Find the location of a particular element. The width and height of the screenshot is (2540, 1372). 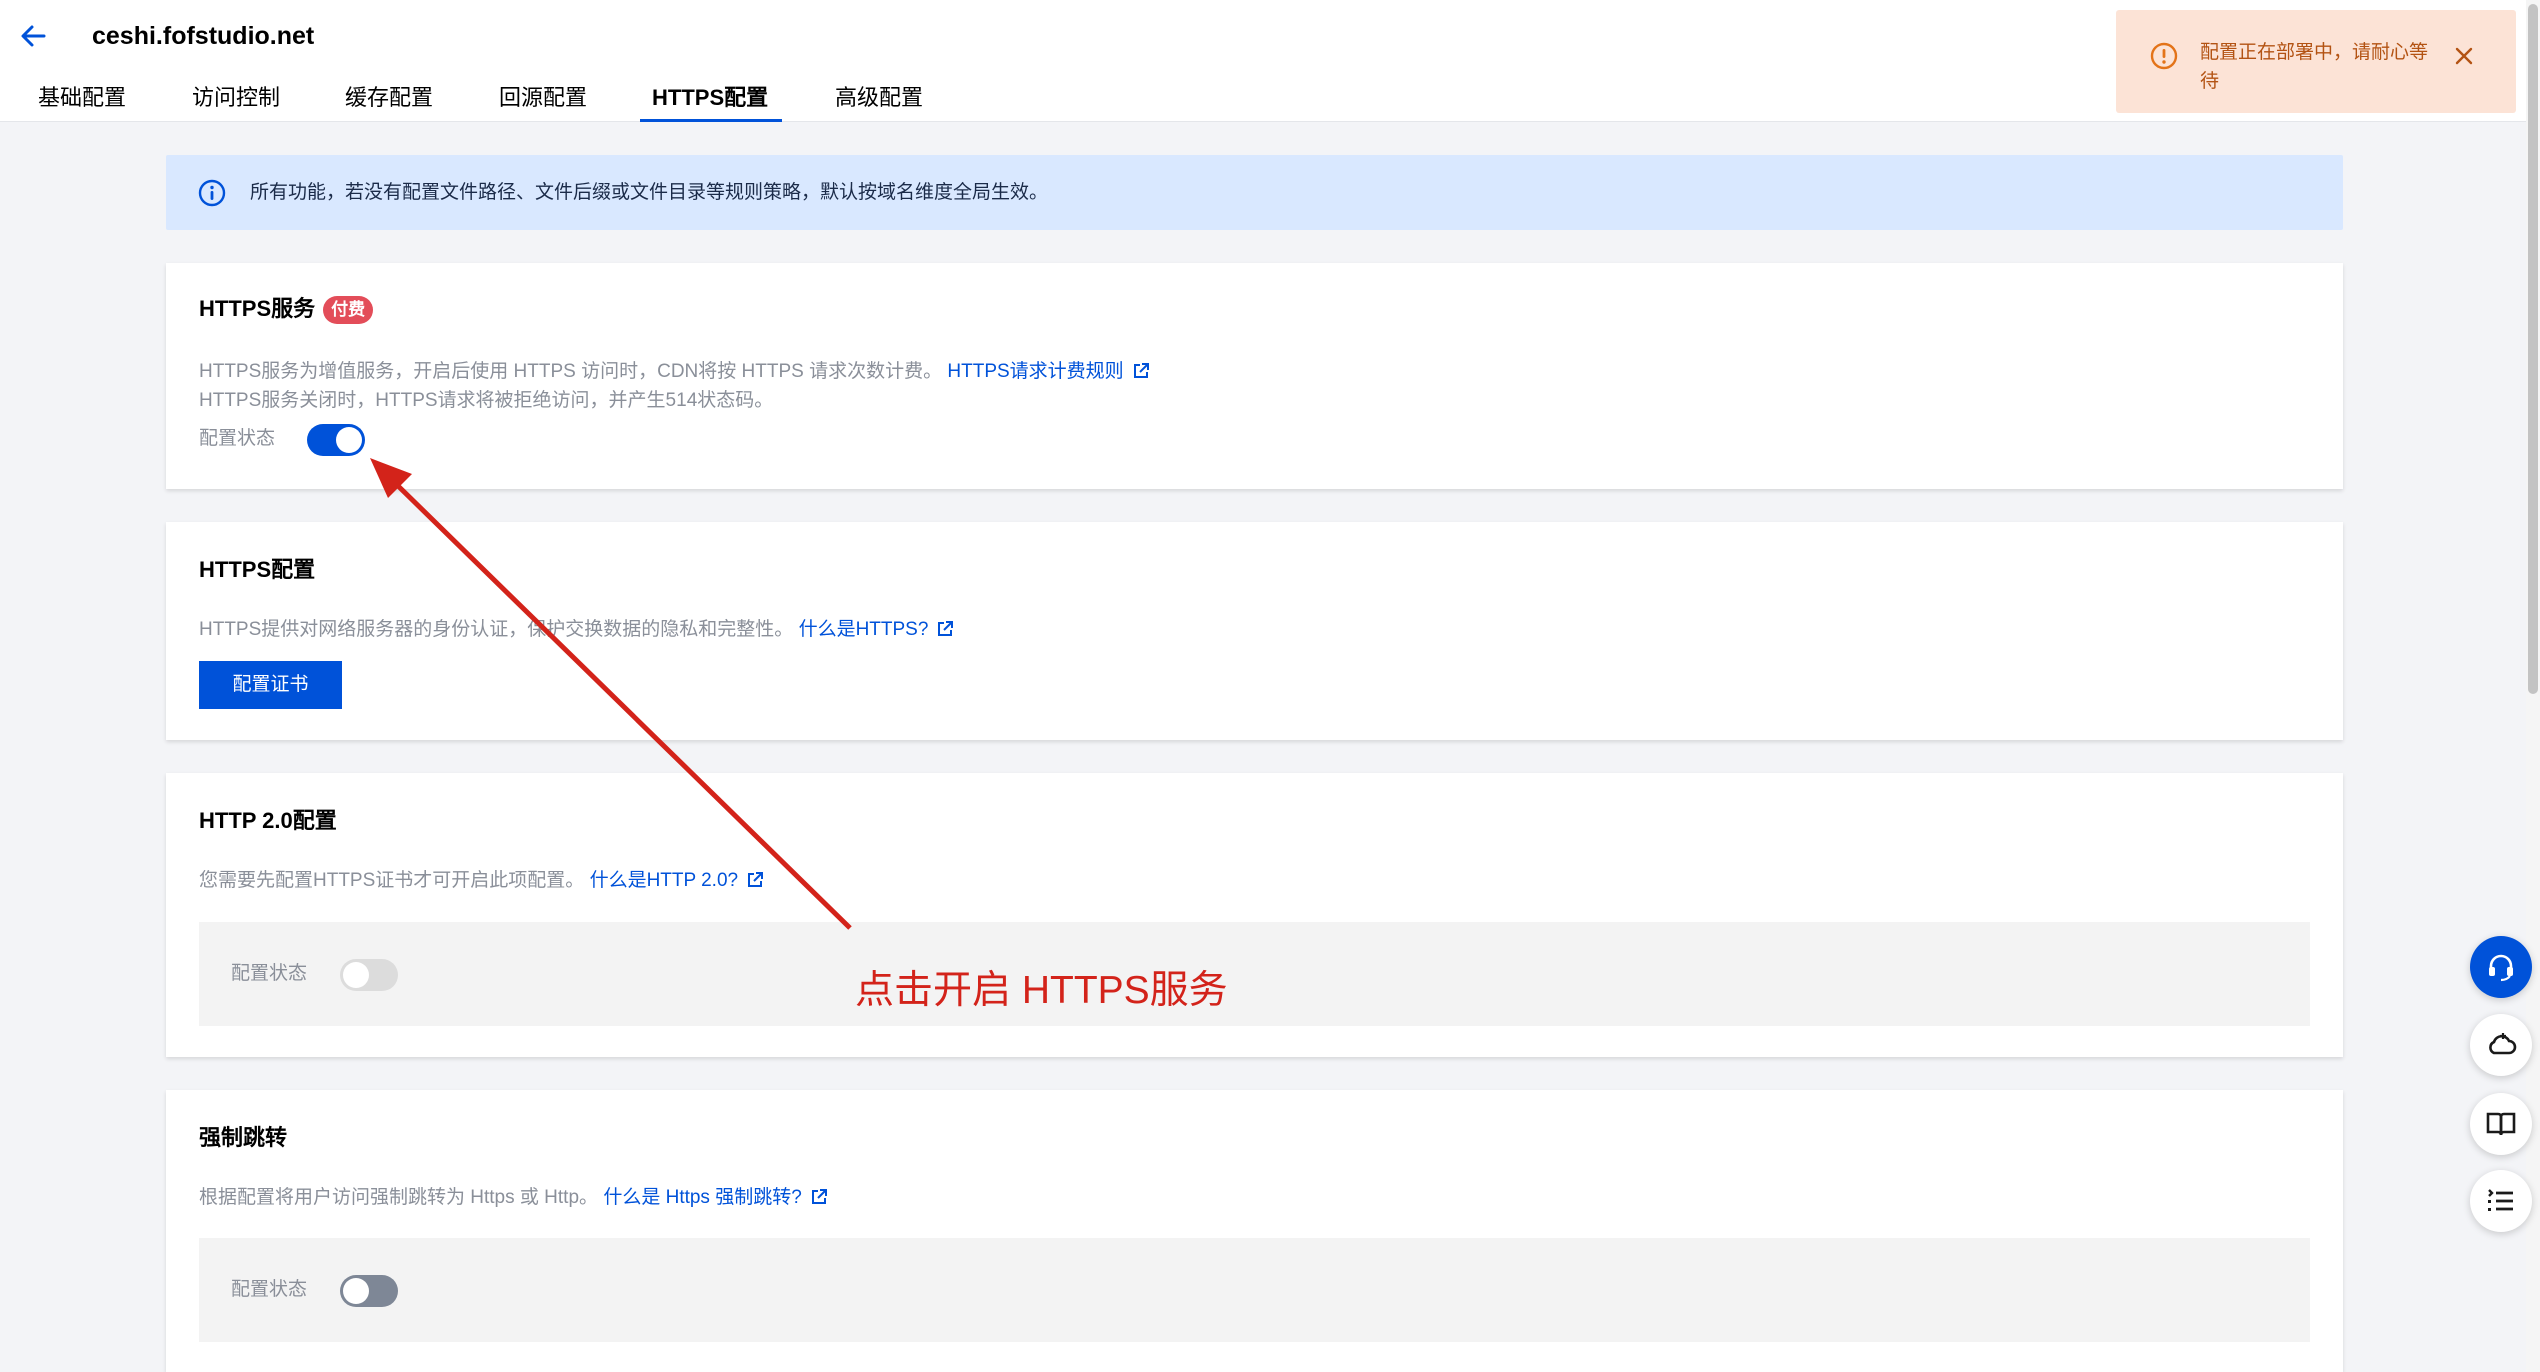

tab-basic: 基础配置 is located at coordinates (82, 100).